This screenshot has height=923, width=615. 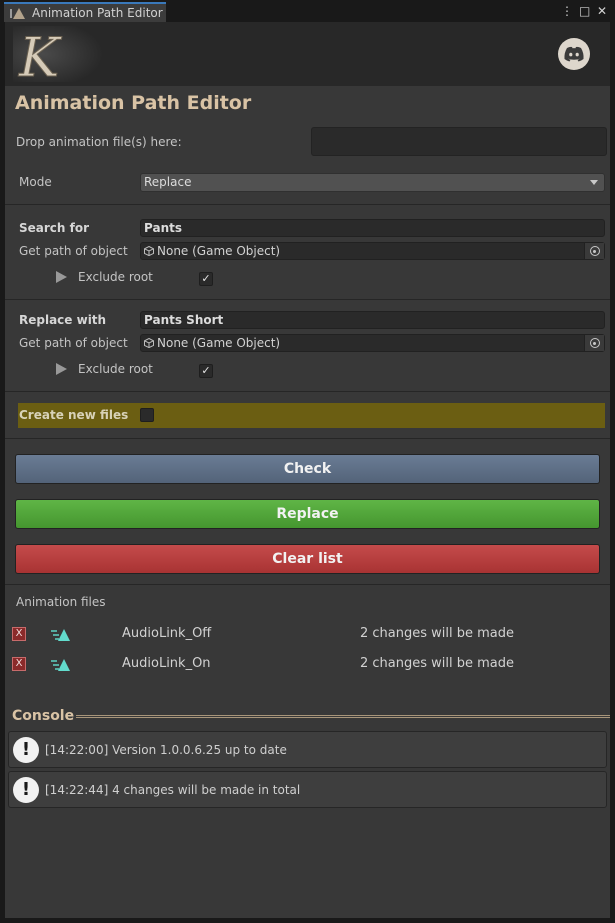 I want to click on discord-button, so click(x=574, y=54).